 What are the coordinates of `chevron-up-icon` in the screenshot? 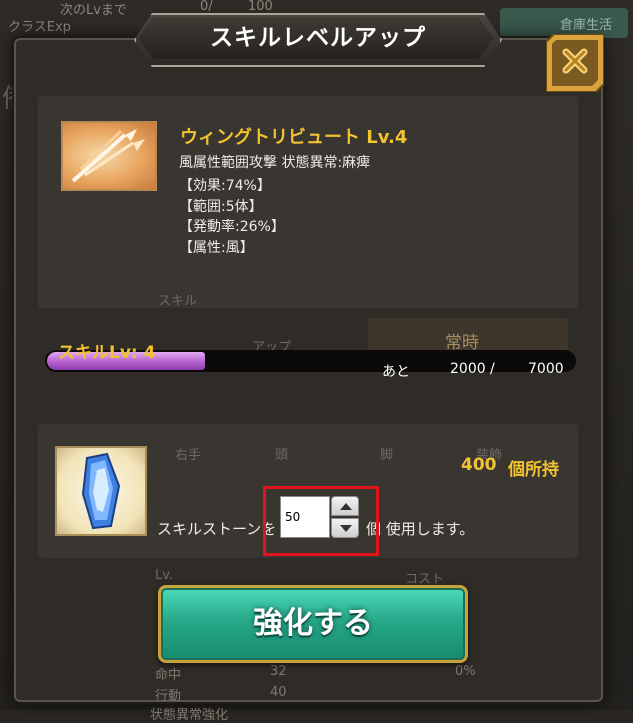 It's located at (346, 506).